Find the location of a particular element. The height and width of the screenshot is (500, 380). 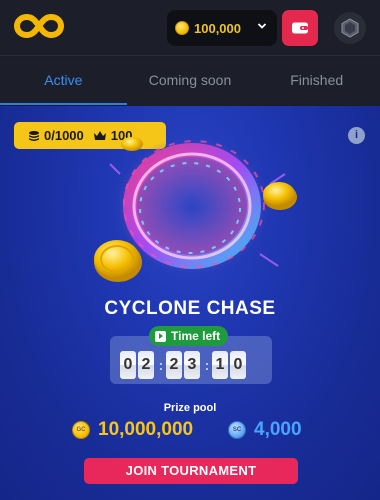

tab-active: Active is located at coordinates (63, 81).